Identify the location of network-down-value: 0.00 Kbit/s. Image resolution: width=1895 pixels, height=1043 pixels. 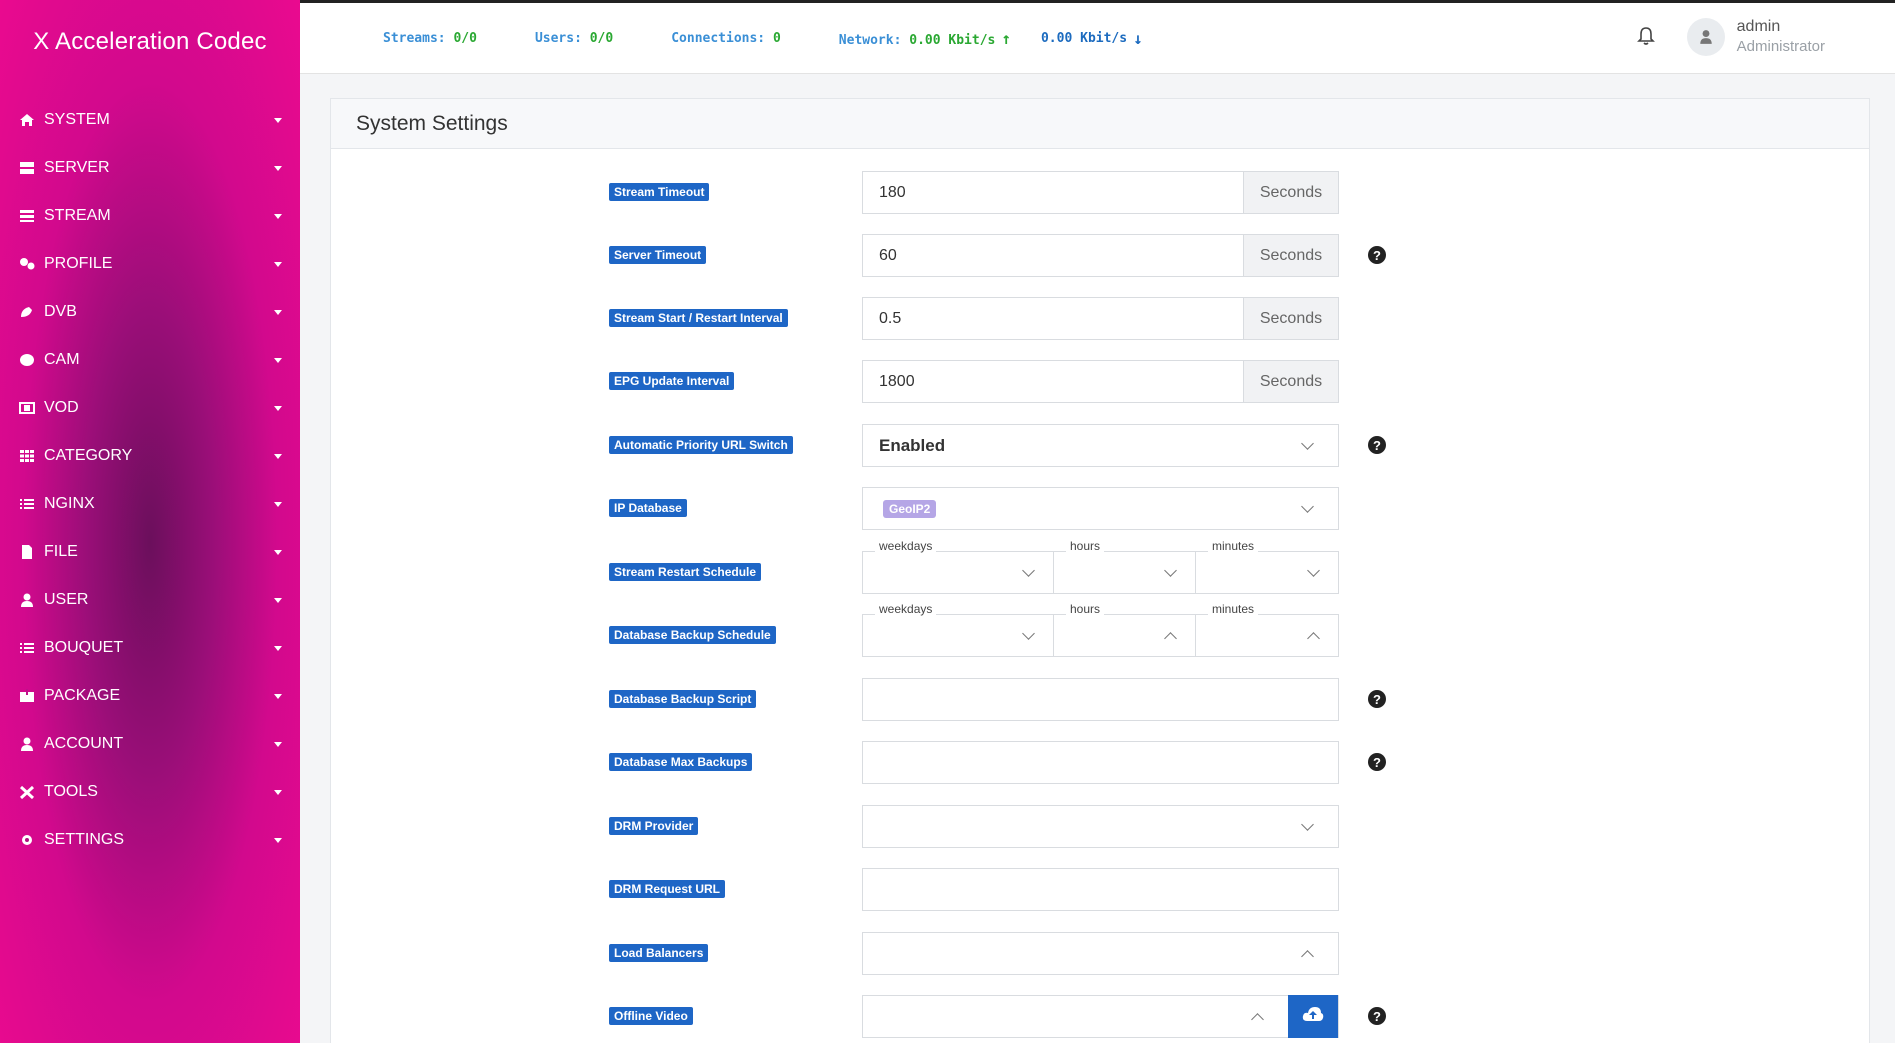
(1084, 38).